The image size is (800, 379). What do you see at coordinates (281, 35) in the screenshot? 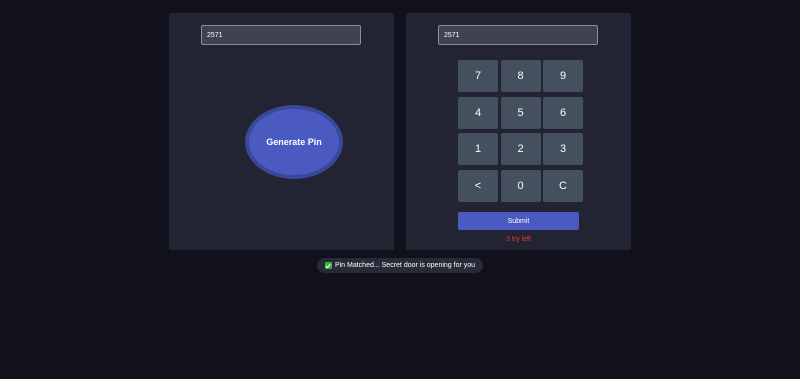
I see `generated-pin-field` at bounding box center [281, 35].